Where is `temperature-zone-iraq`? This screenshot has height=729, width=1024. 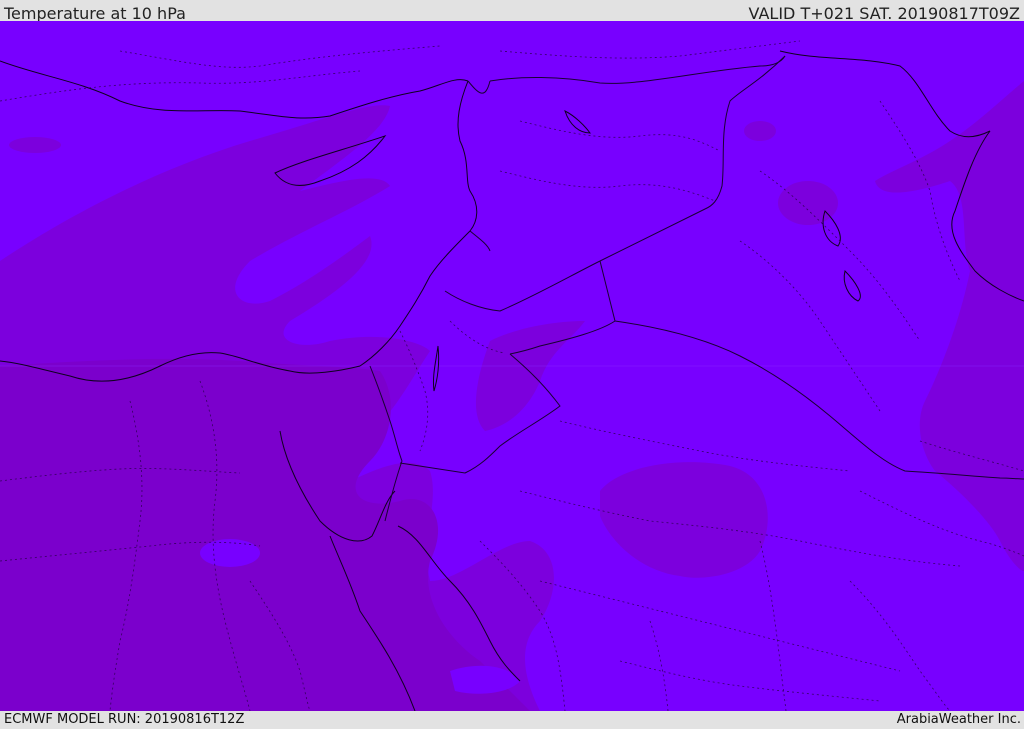
temperature-zone-iraq is located at coordinates (808, 203).